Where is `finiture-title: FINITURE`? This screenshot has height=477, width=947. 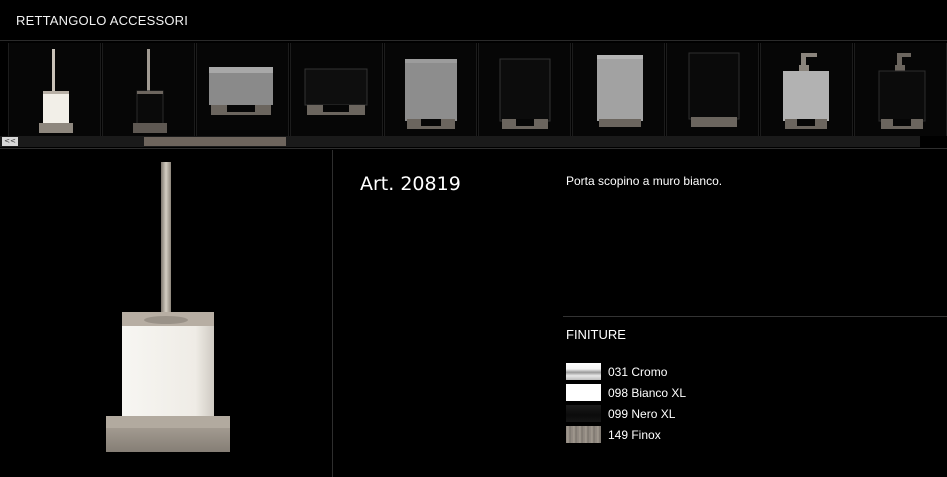 finiture-title: FINITURE is located at coordinates (596, 334).